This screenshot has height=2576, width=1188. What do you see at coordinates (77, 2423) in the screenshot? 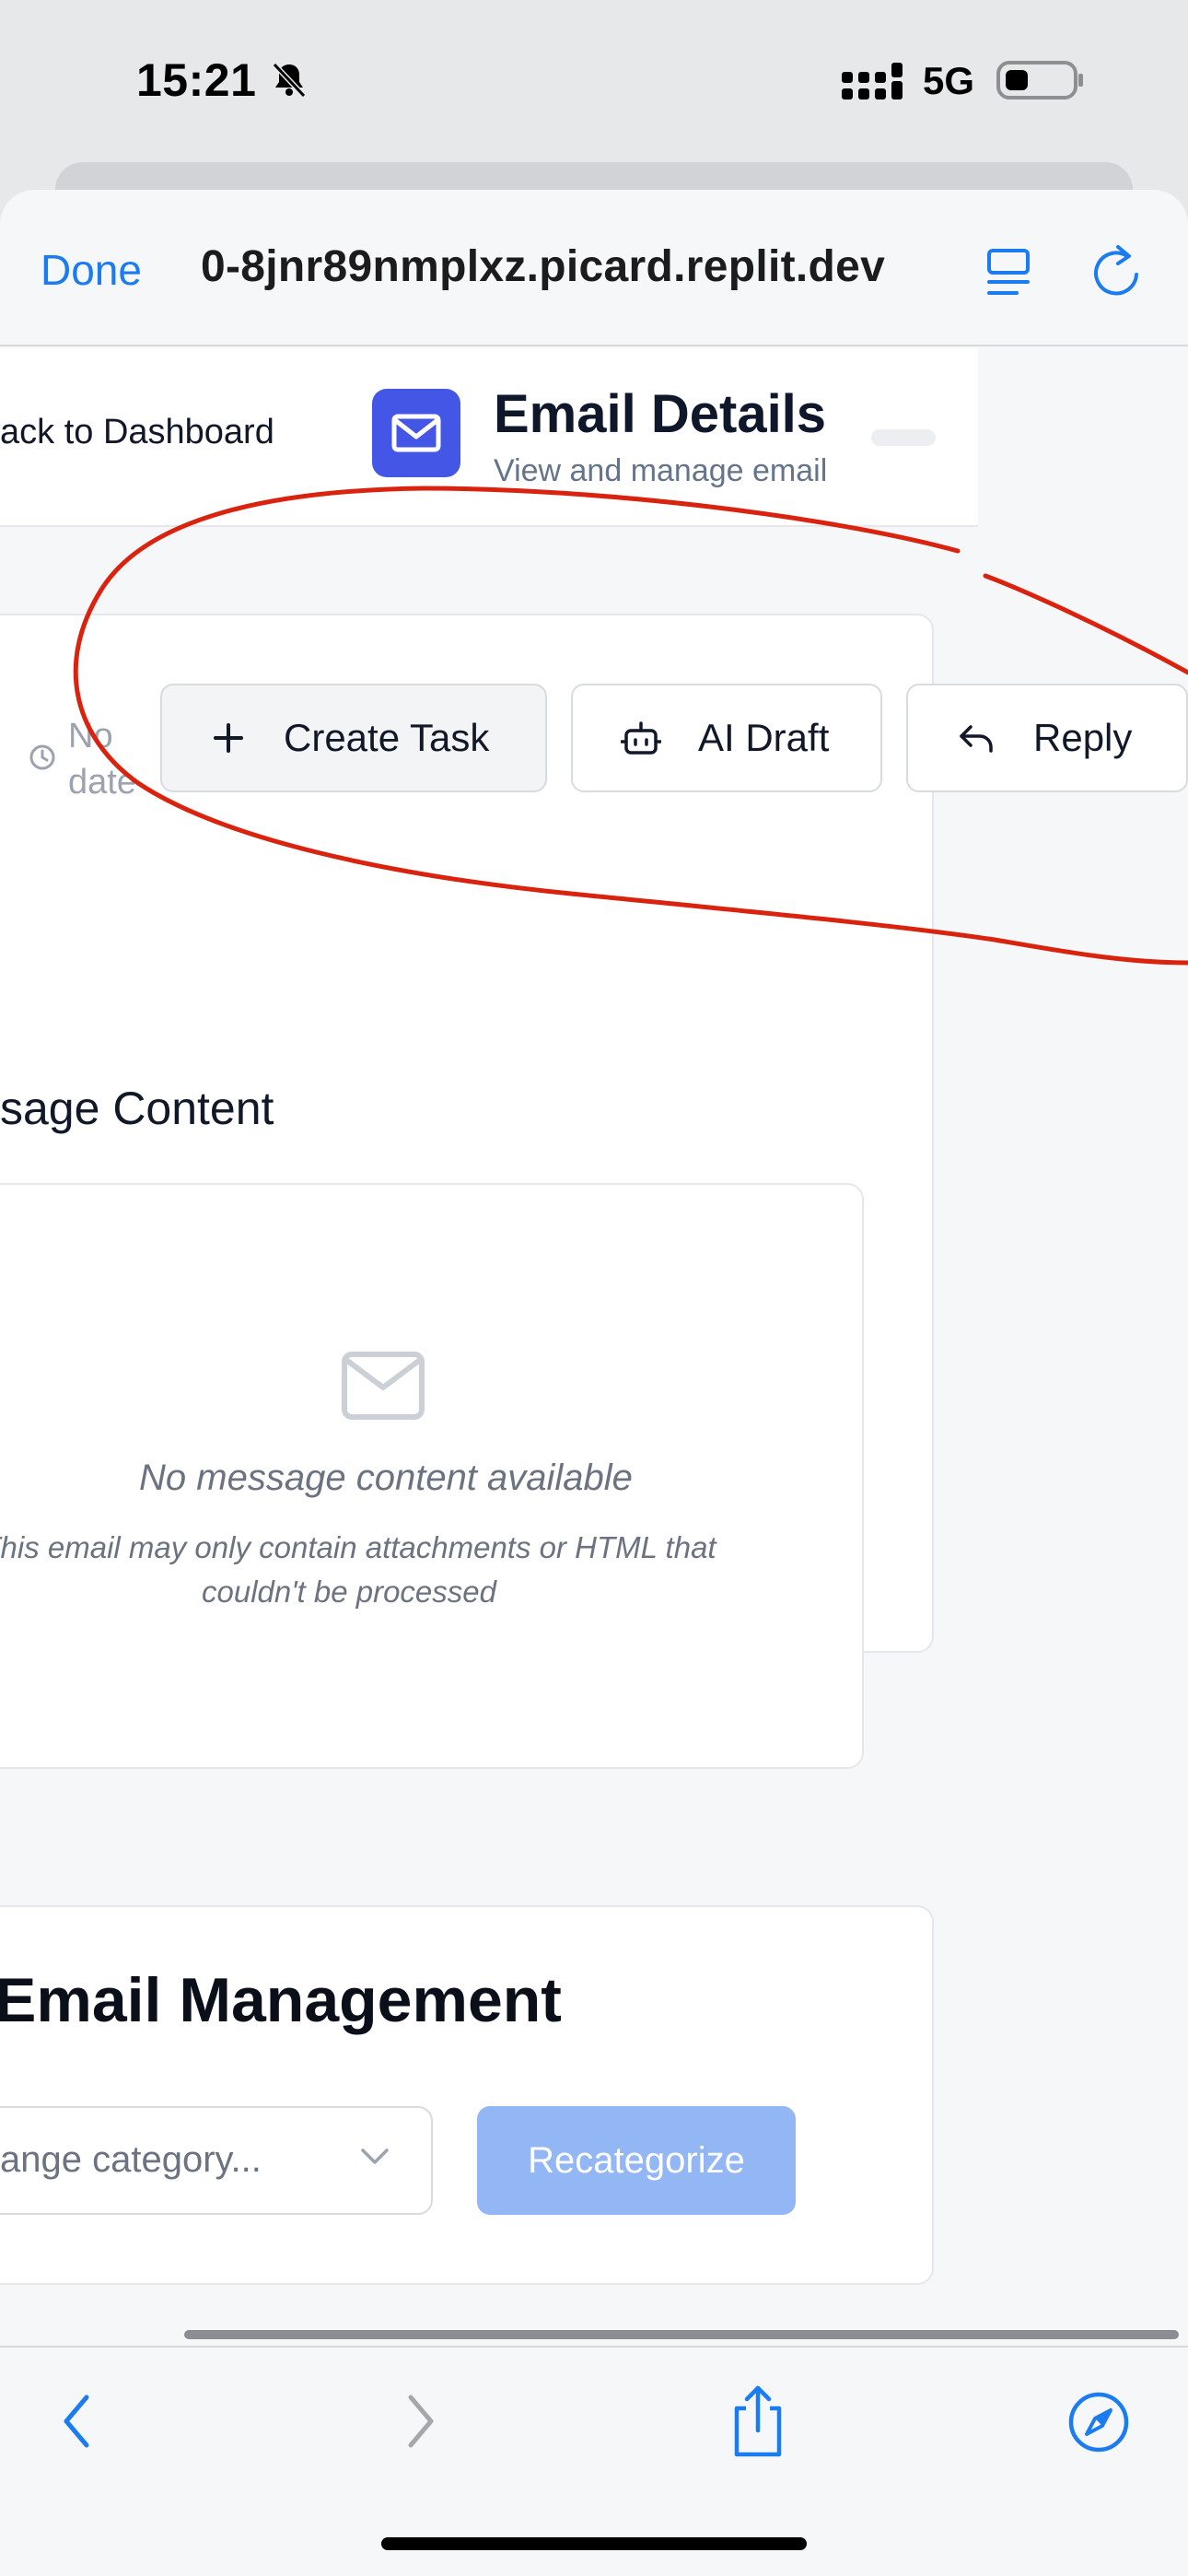
I see `back-arrow-icon` at bounding box center [77, 2423].